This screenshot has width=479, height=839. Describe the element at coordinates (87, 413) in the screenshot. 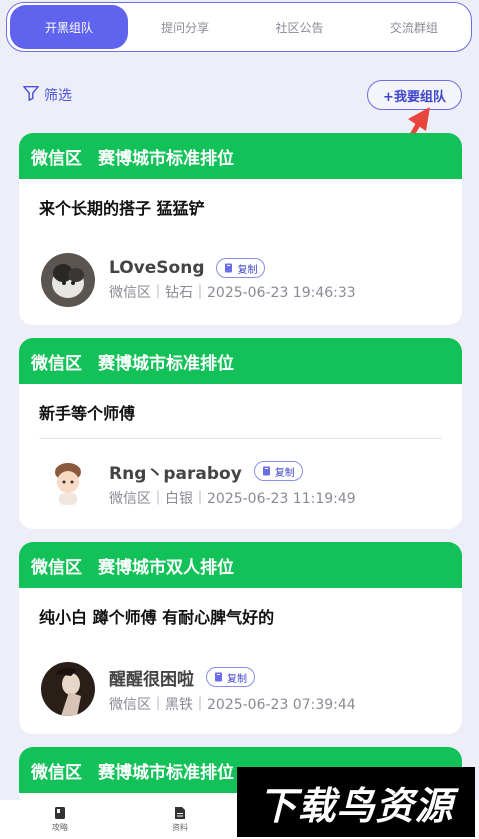

I see `card-title: 新手等个师傅` at that location.